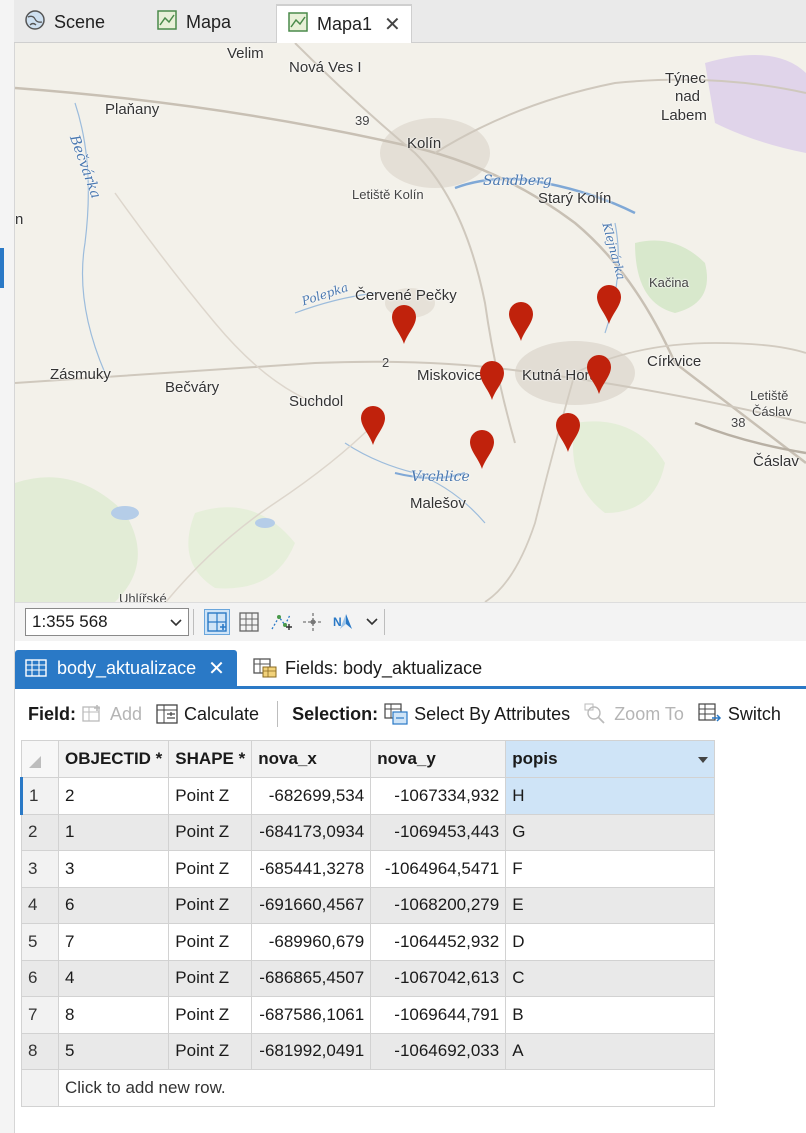 The image size is (806, 1133). What do you see at coordinates (80, 22) in the screenshot?
I see `tab-scene-label: Scene` at bounding box center [80, 22].